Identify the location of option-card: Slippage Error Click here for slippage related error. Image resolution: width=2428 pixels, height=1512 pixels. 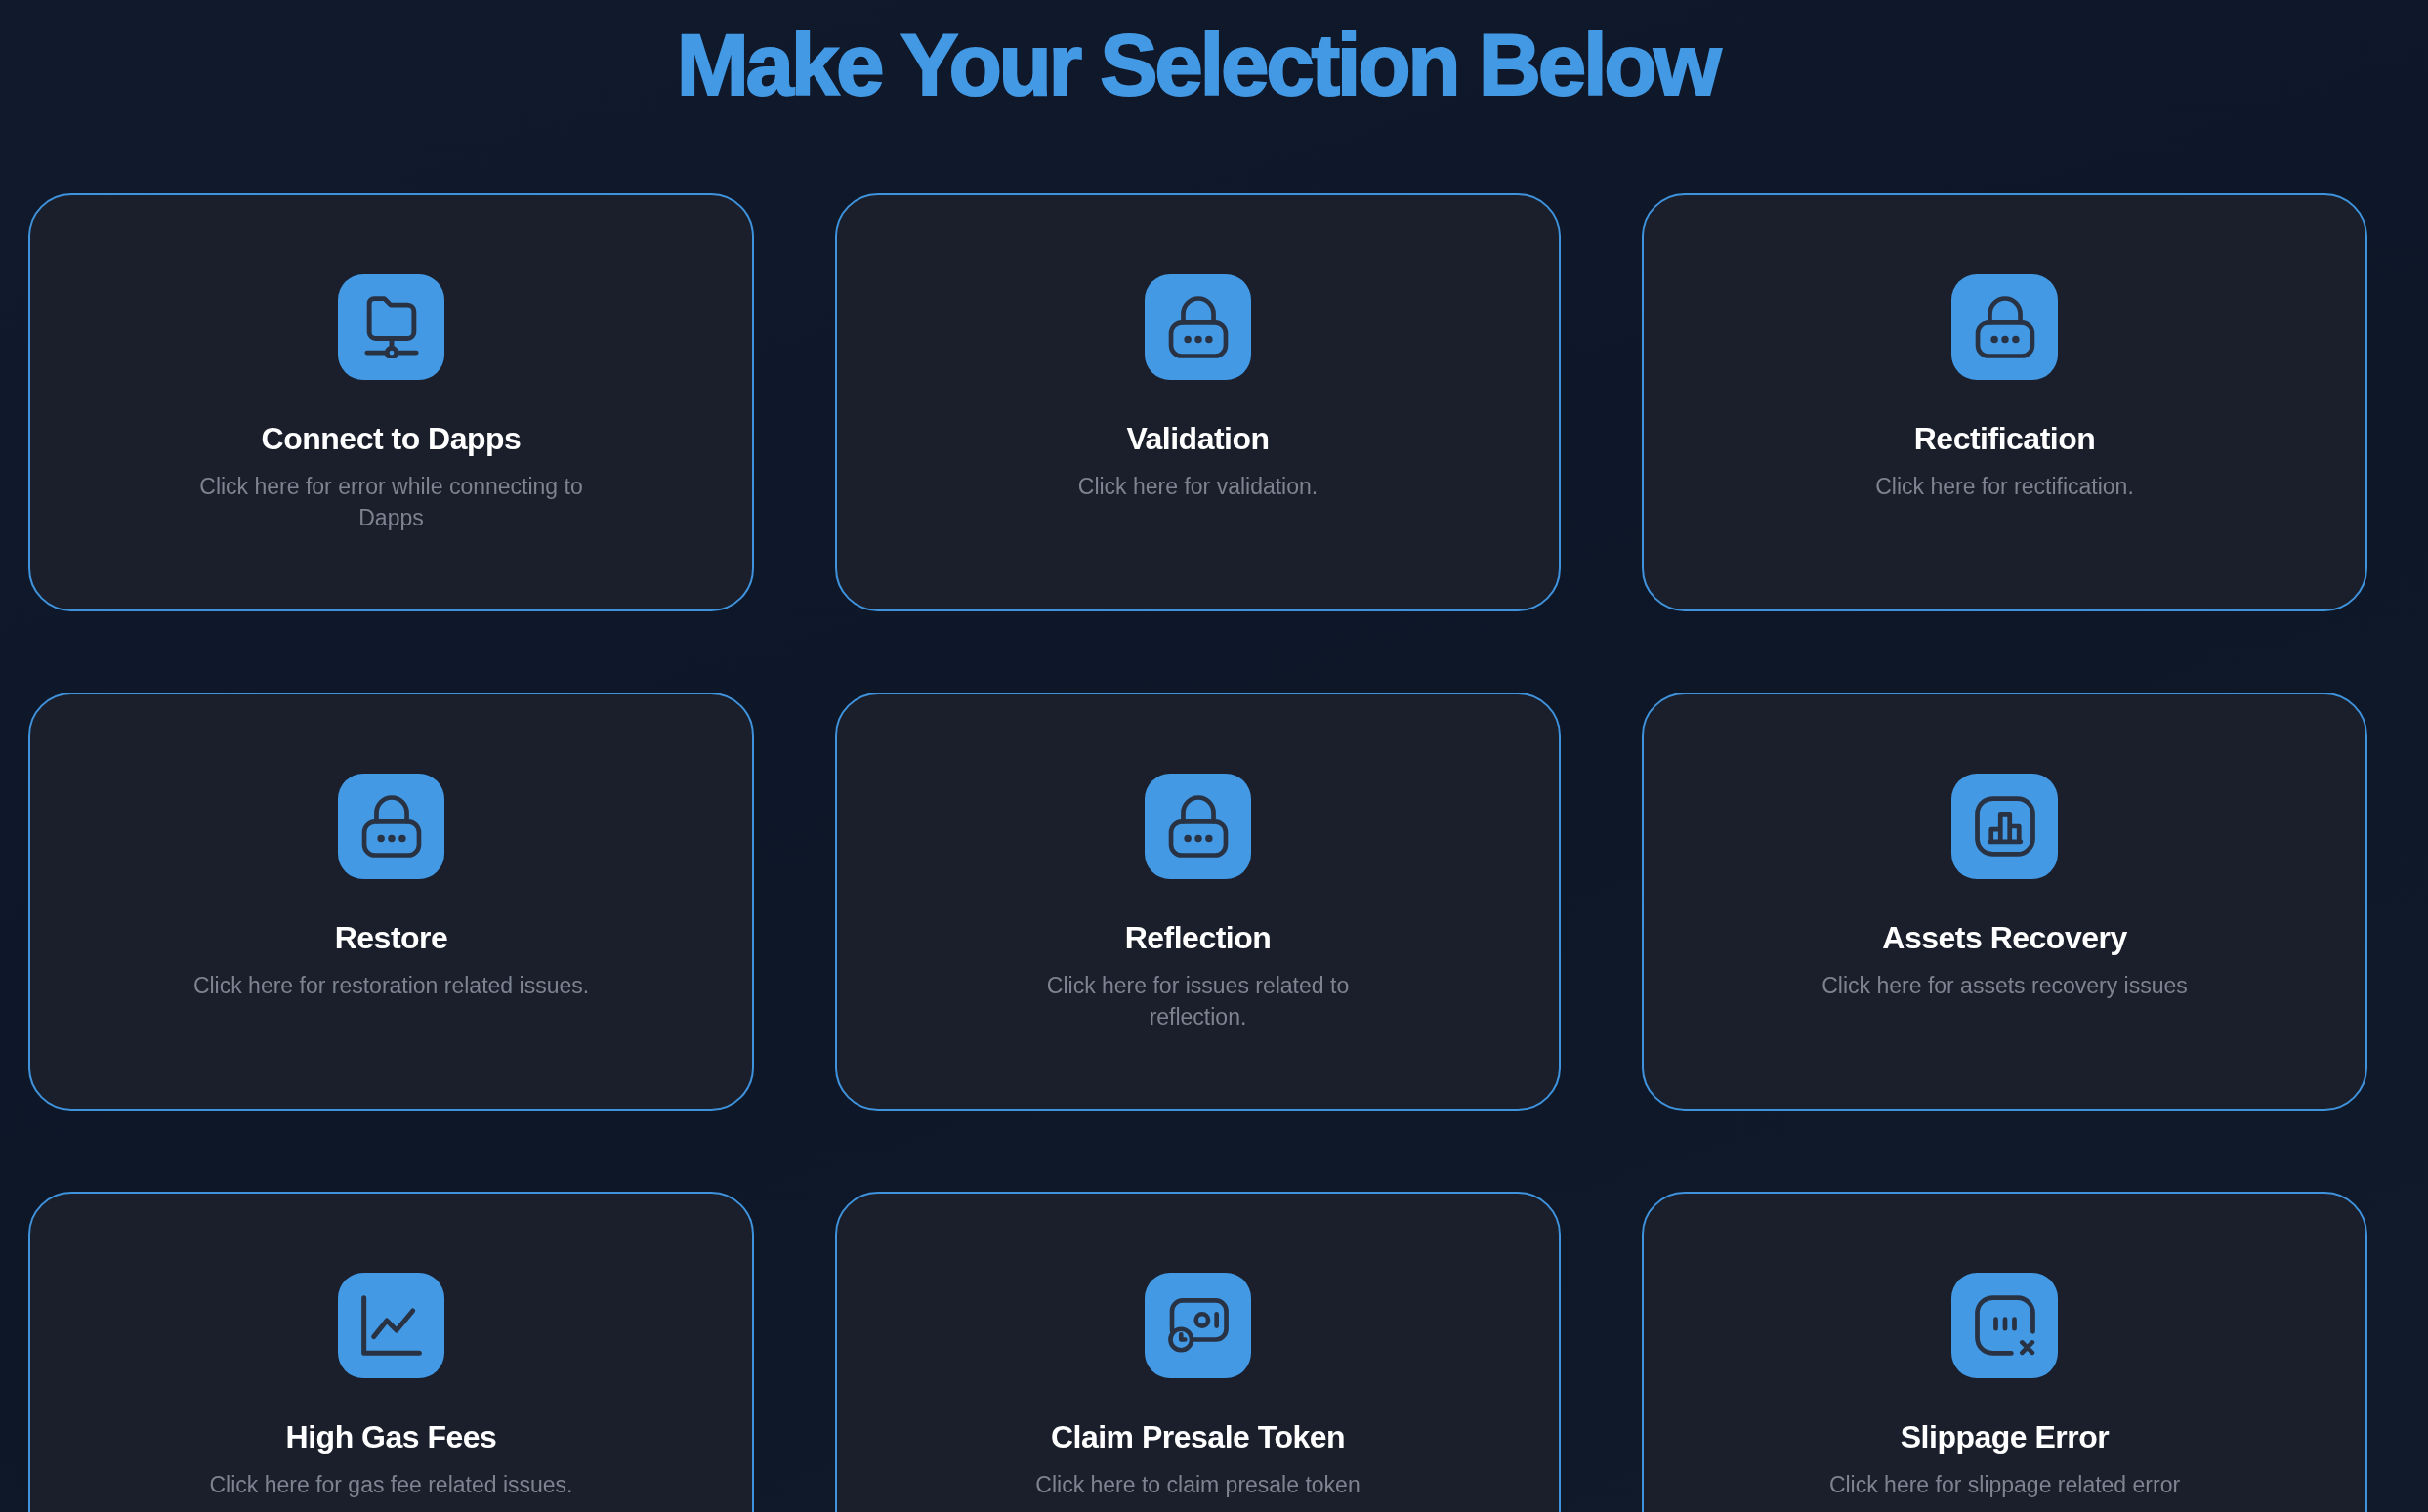
(2004, 1352).